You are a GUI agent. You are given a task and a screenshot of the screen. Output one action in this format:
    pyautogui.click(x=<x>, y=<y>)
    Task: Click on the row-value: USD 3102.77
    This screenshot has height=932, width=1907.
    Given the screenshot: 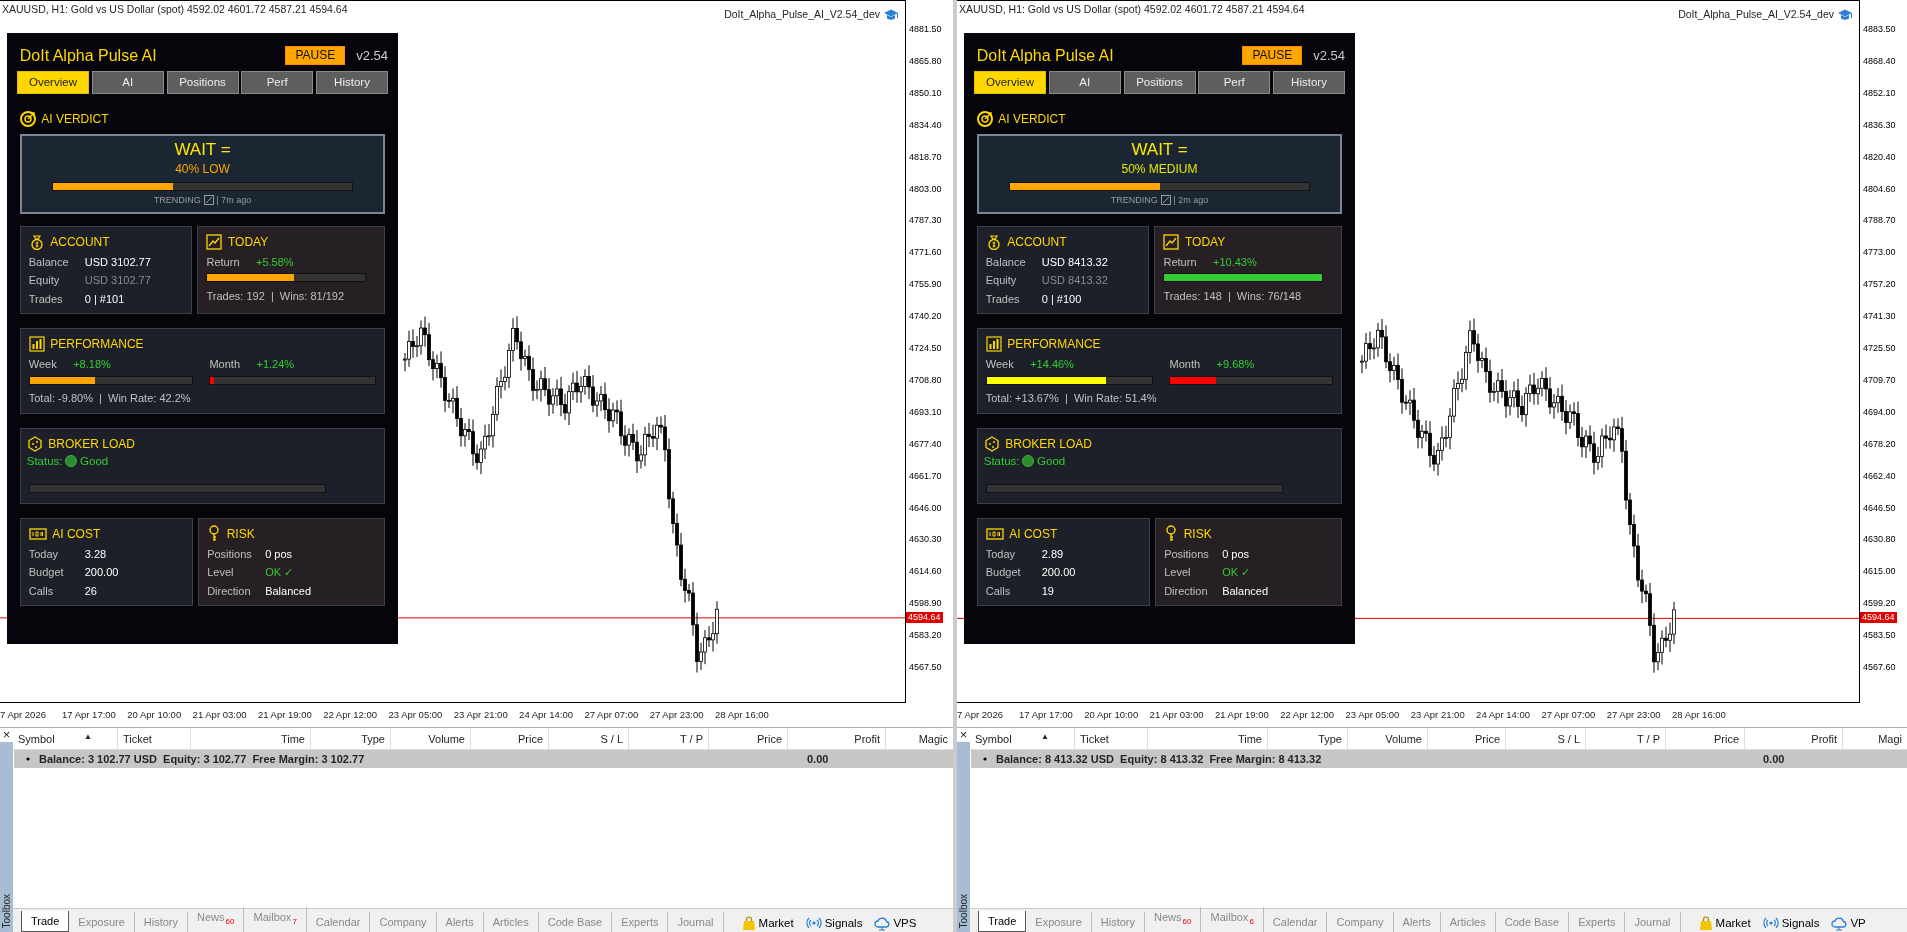 What is the action you would take?
    pyautogui.click(x=118, y=262)
    